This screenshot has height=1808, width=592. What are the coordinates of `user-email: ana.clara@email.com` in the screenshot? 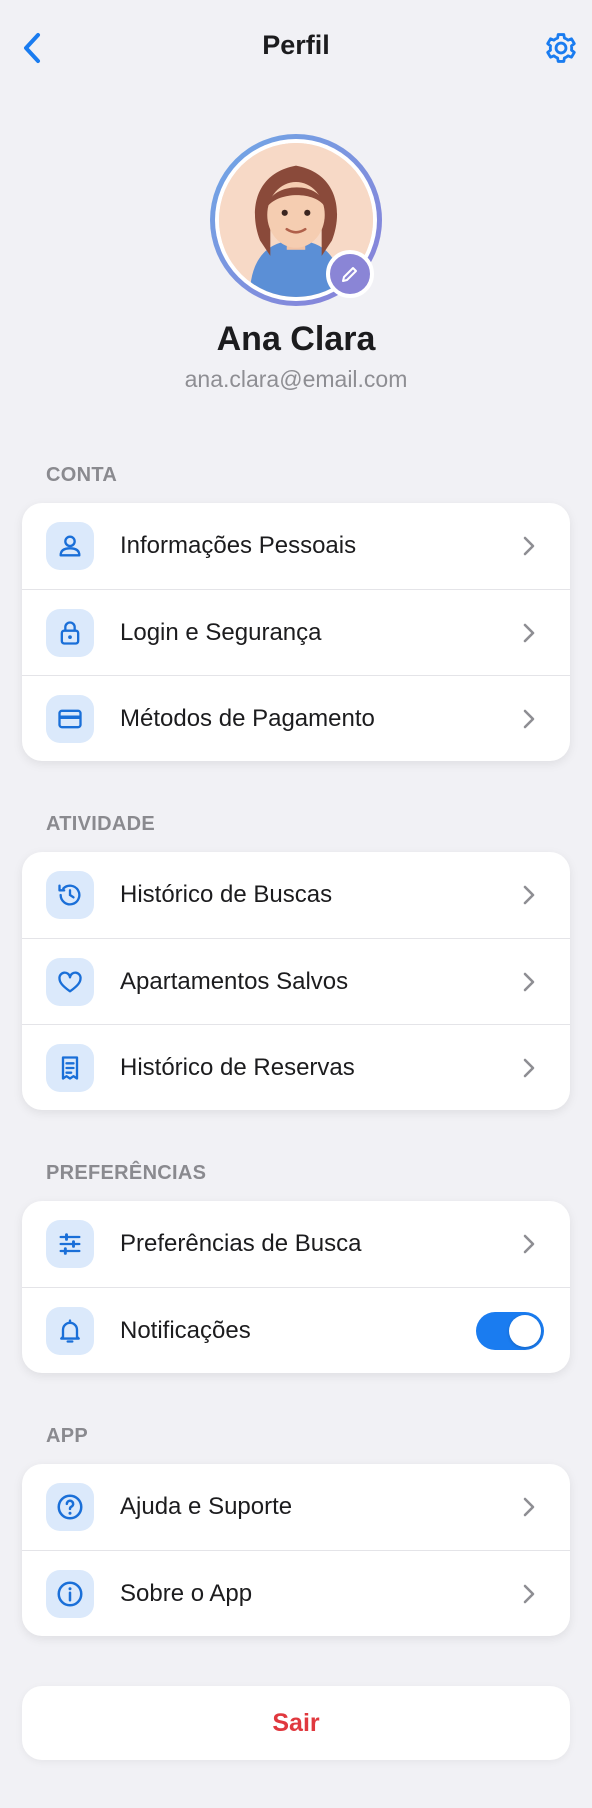 It's located at (296, 379).